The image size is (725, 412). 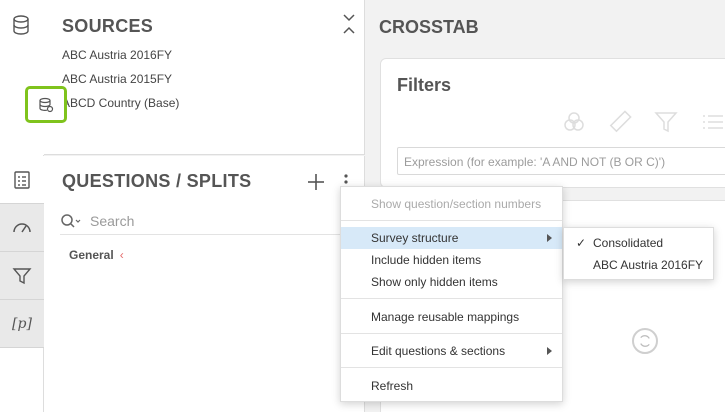 I want to click on rail-variable-button: [p], so click(x=22, y=324).